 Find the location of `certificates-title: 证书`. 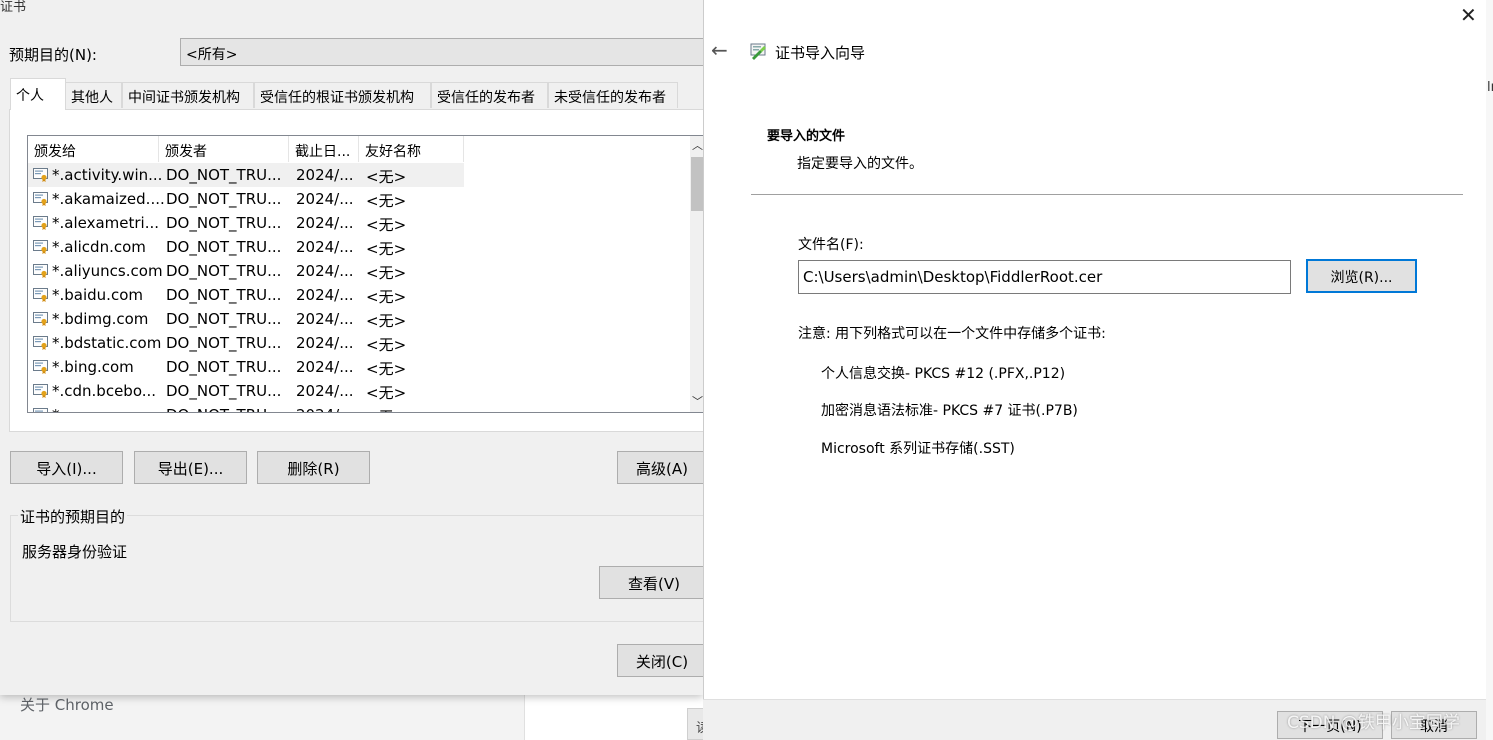

certificates-title: 证书 is located at coordinates (13, 7).